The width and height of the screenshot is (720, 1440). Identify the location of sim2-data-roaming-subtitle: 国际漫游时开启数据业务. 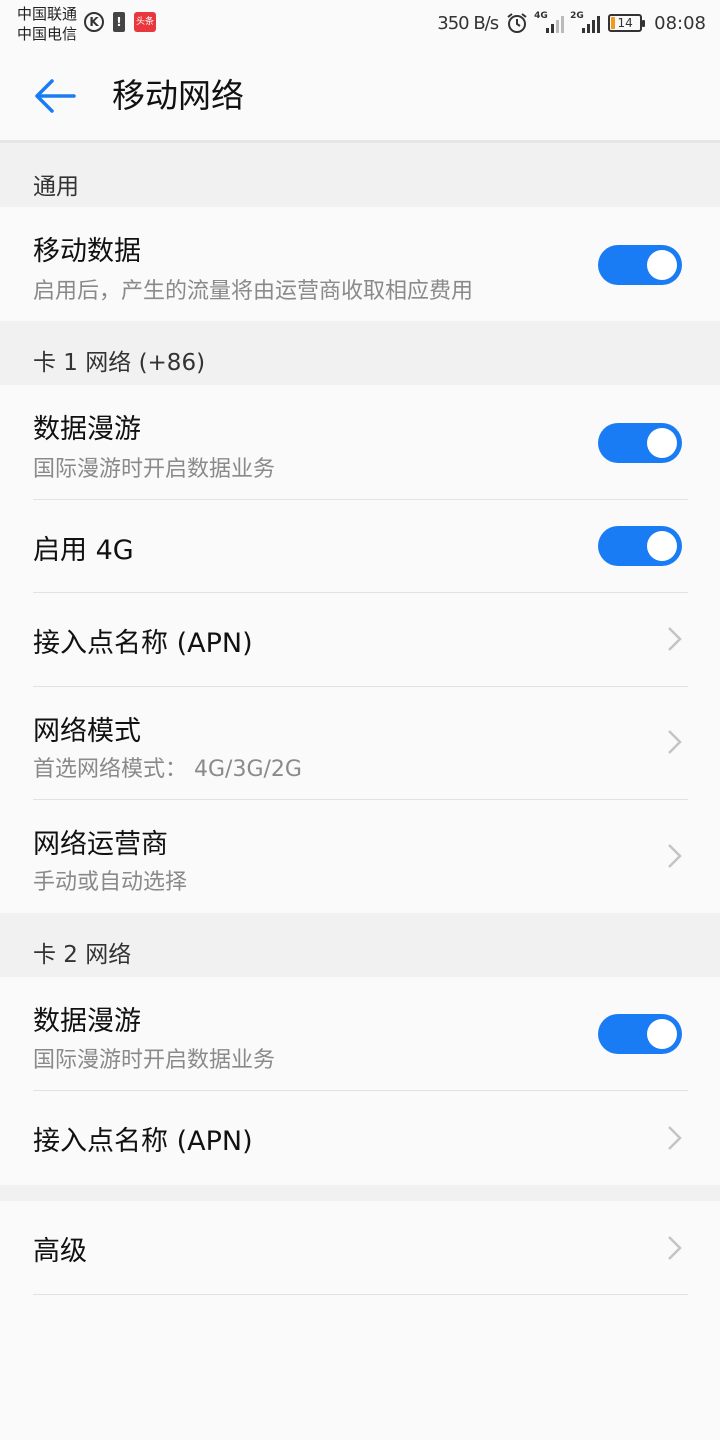
(154, 1060).